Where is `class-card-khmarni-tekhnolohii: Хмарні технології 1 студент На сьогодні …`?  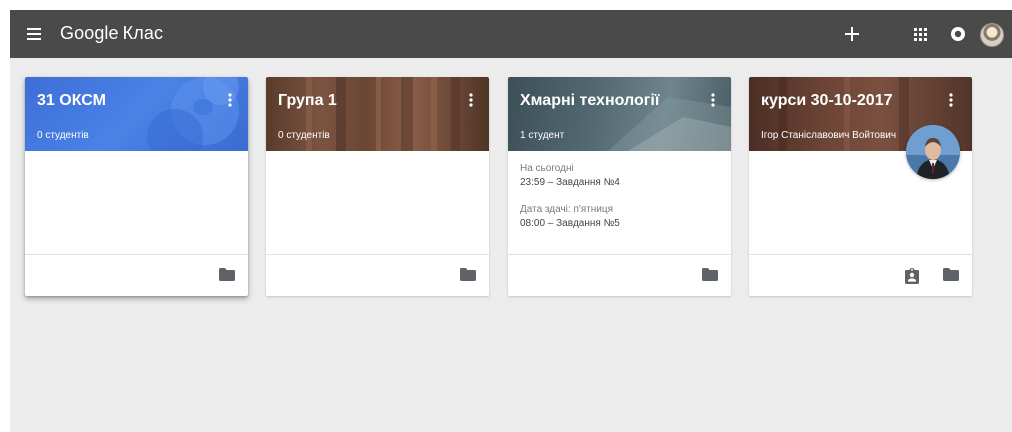 class-card-khmarni-tekhnolohii: Хмарні технології 1 студент На сьогодні … is located at coordinates (619, 186).